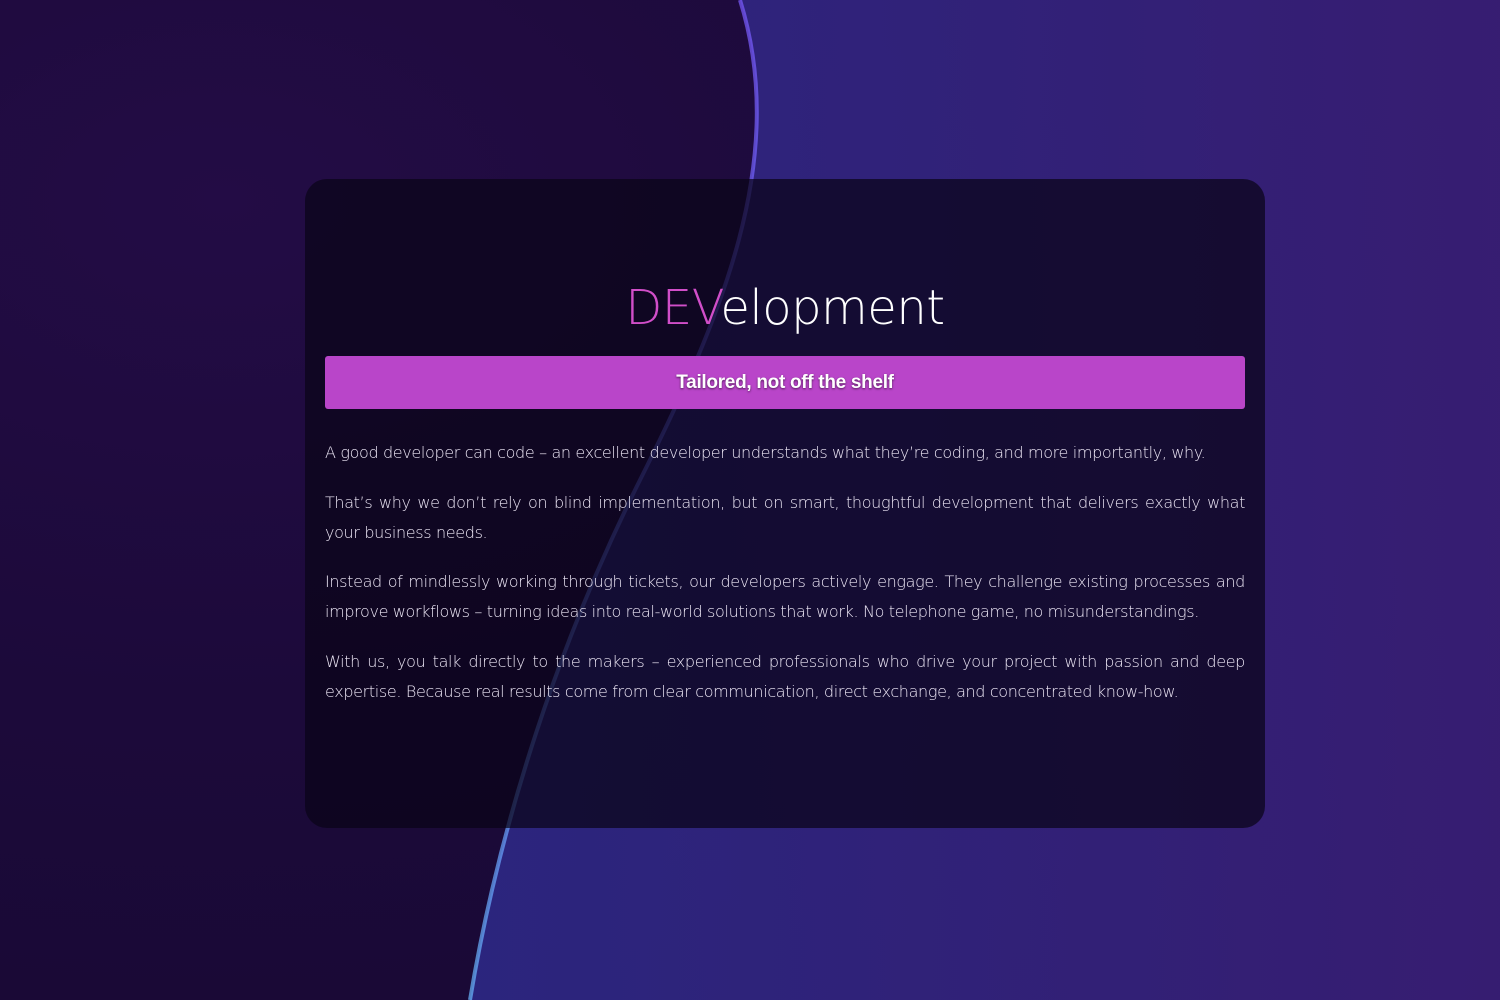 This screenshot has height=1000, width=1500. I want to click on tagline-banner: Tailored, not off the shelf, so click(785, 382).